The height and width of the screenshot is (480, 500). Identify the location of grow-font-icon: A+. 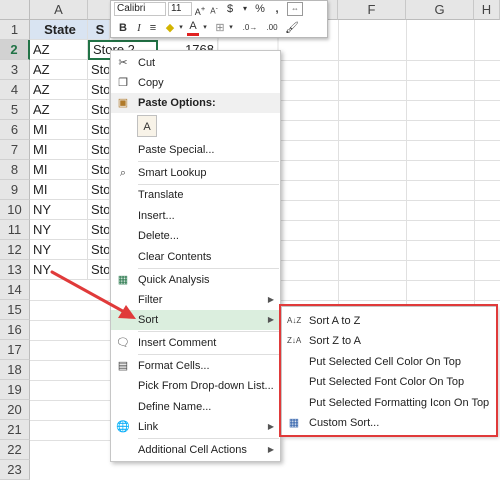
(200, 9).